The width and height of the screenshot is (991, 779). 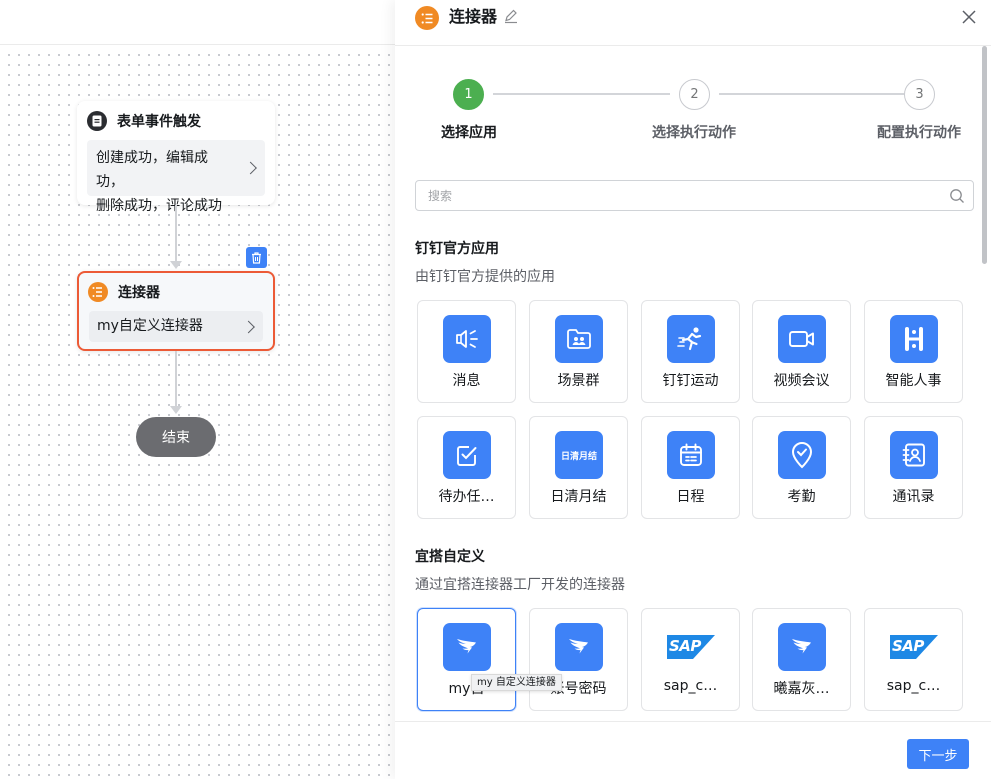 I want to click on app-card-sports: 钉钉运动, so click(x=690, y=351).